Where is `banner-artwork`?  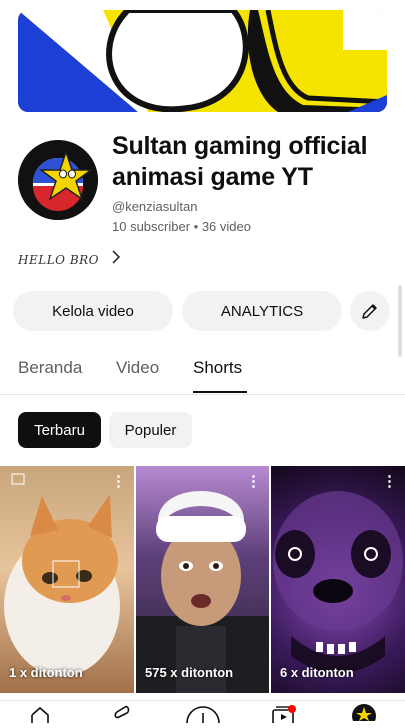
banner-artwork is located at coordinates (202, 61).